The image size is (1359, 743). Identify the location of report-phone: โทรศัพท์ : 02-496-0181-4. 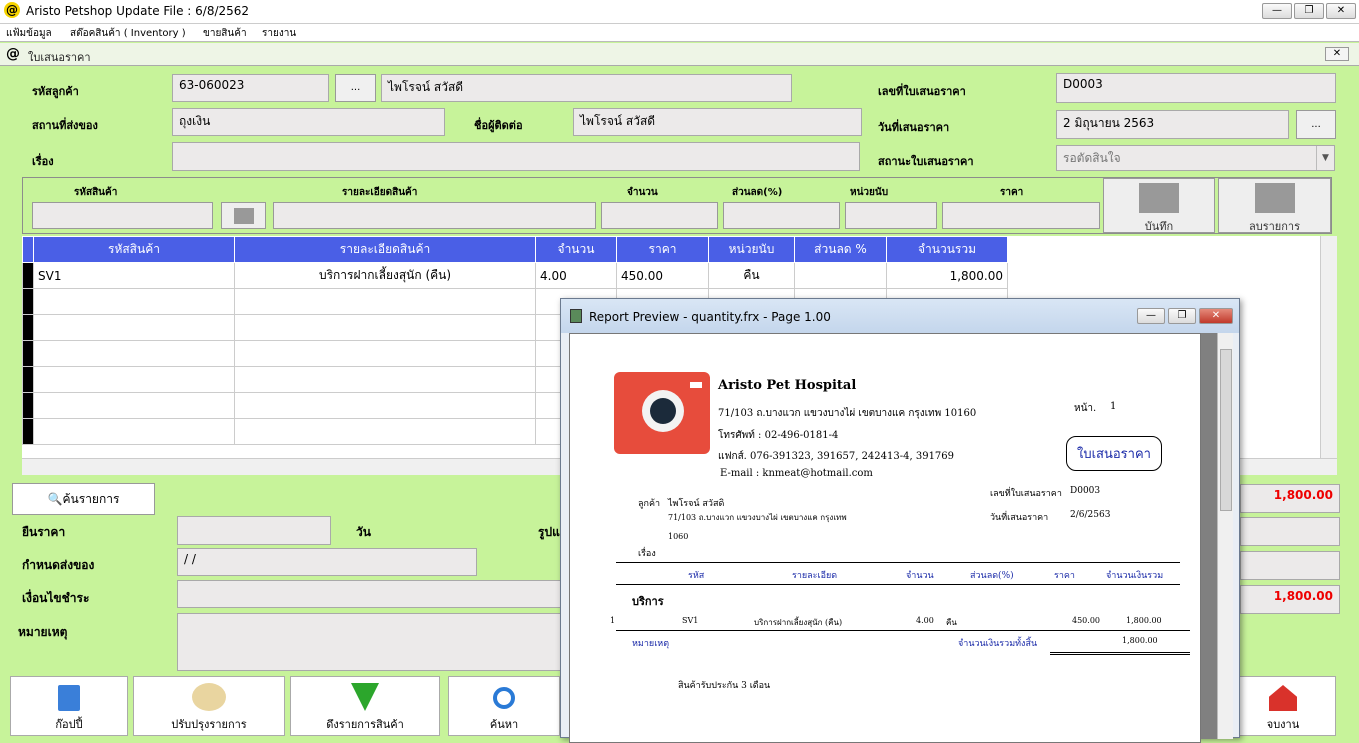
(778, 435).